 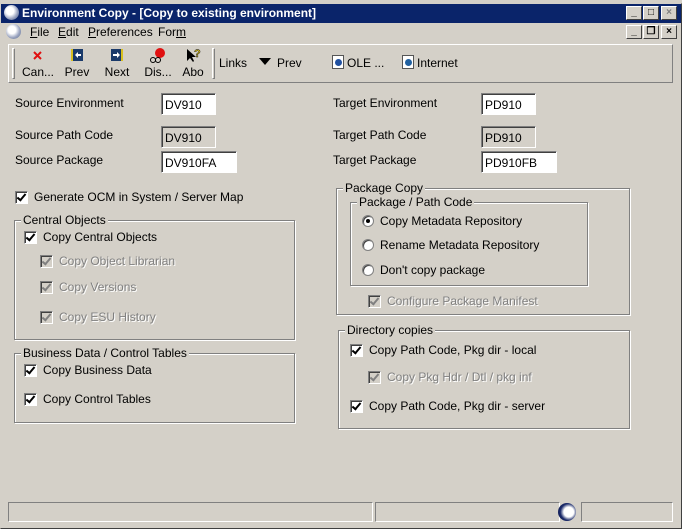 I want to click on menu-form: Form, so click(x=172, y=32).